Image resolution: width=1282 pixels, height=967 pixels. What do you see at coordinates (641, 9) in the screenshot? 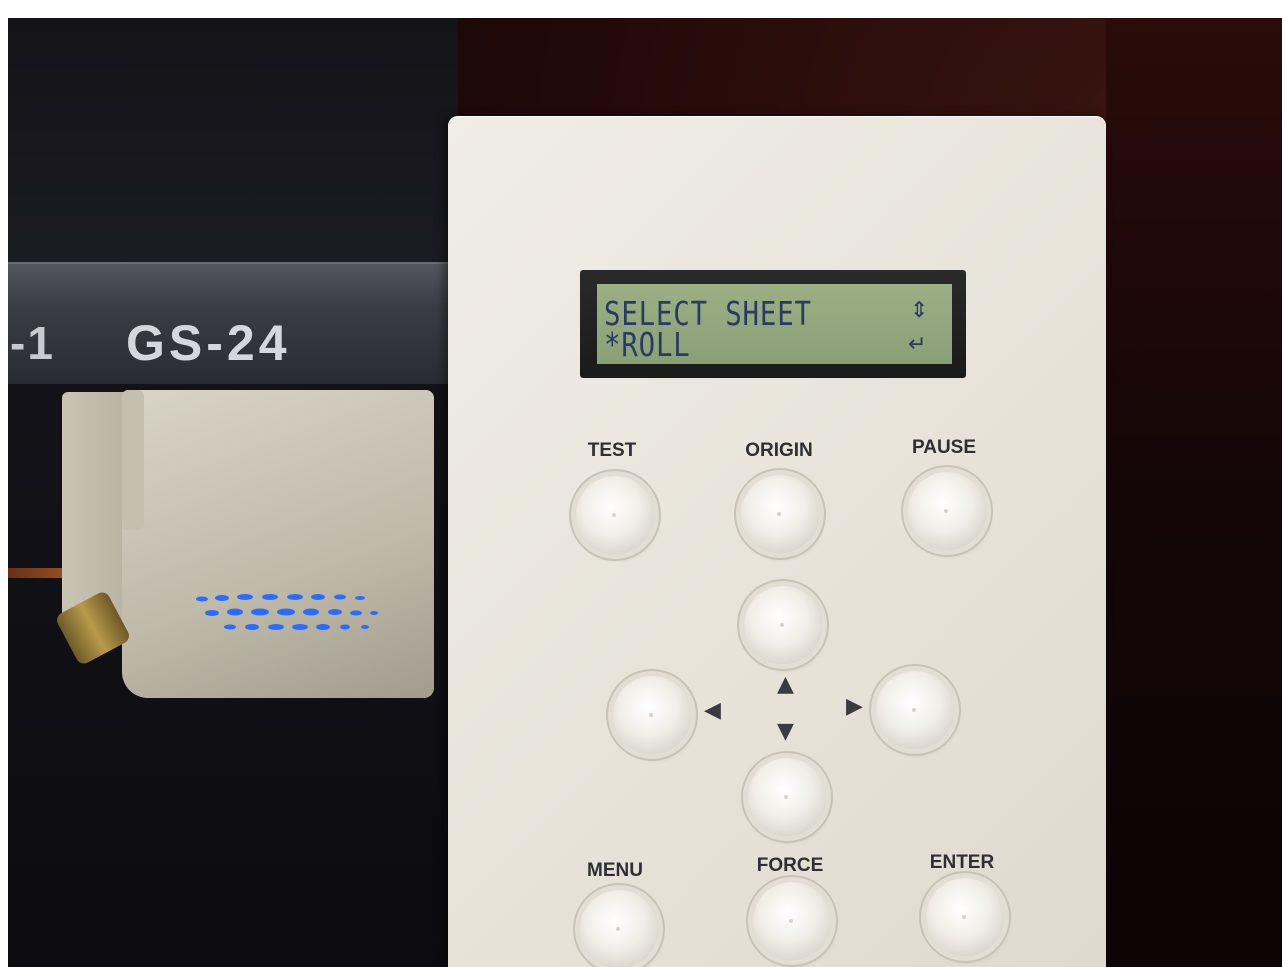
I see `top-white-strip` at bounding box center [641, 9].